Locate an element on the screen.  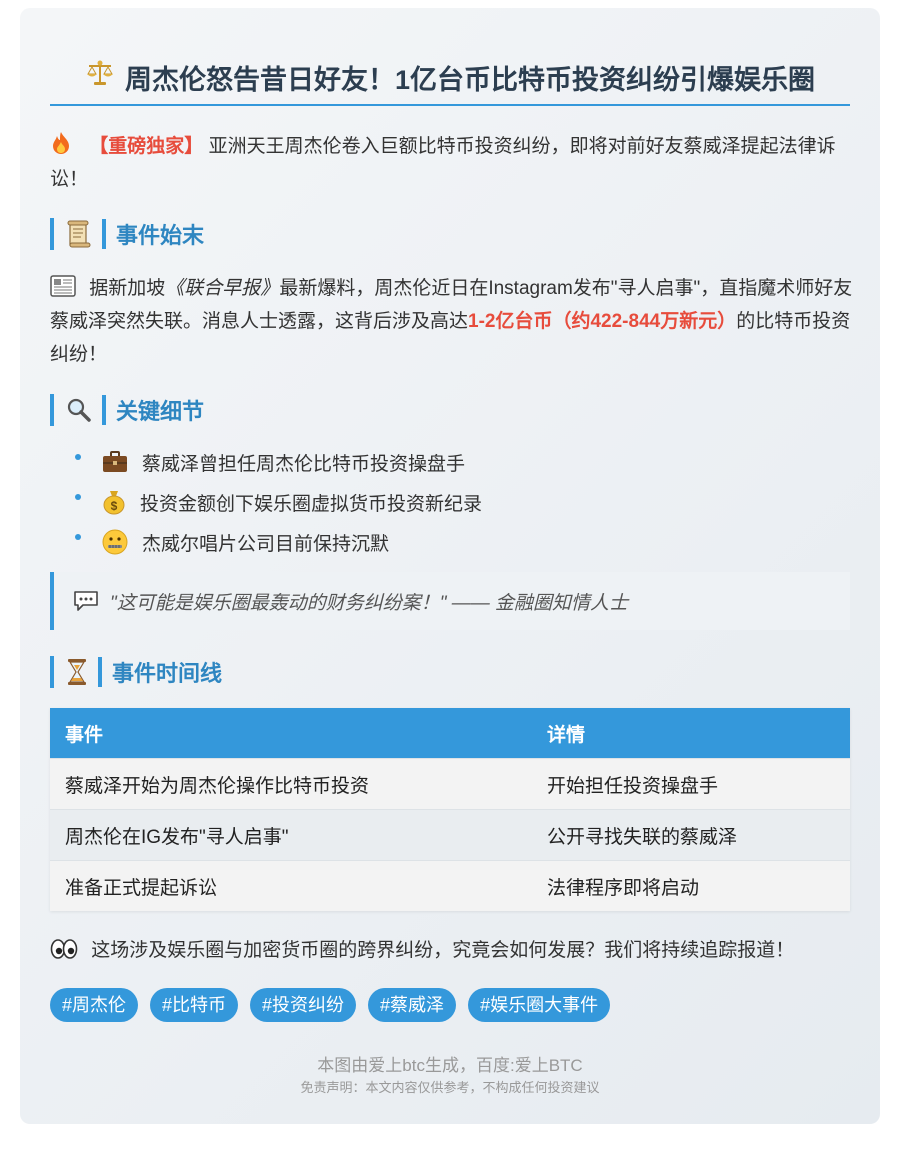
column-header-event: 事件 is located at coordinates (291, 733).